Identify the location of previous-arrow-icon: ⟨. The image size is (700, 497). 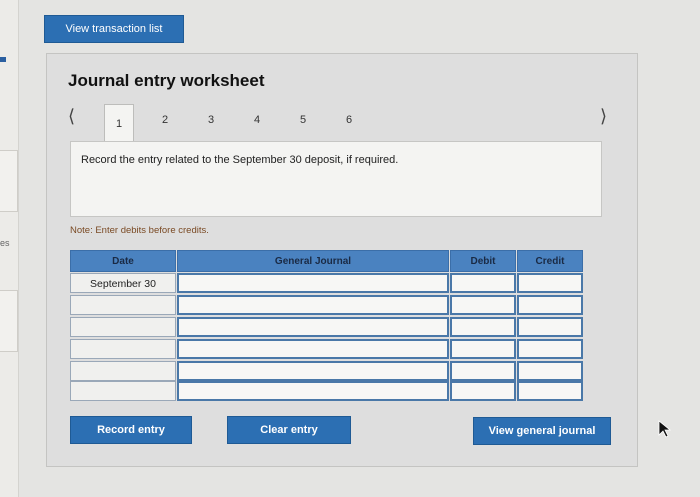
(71, 116).